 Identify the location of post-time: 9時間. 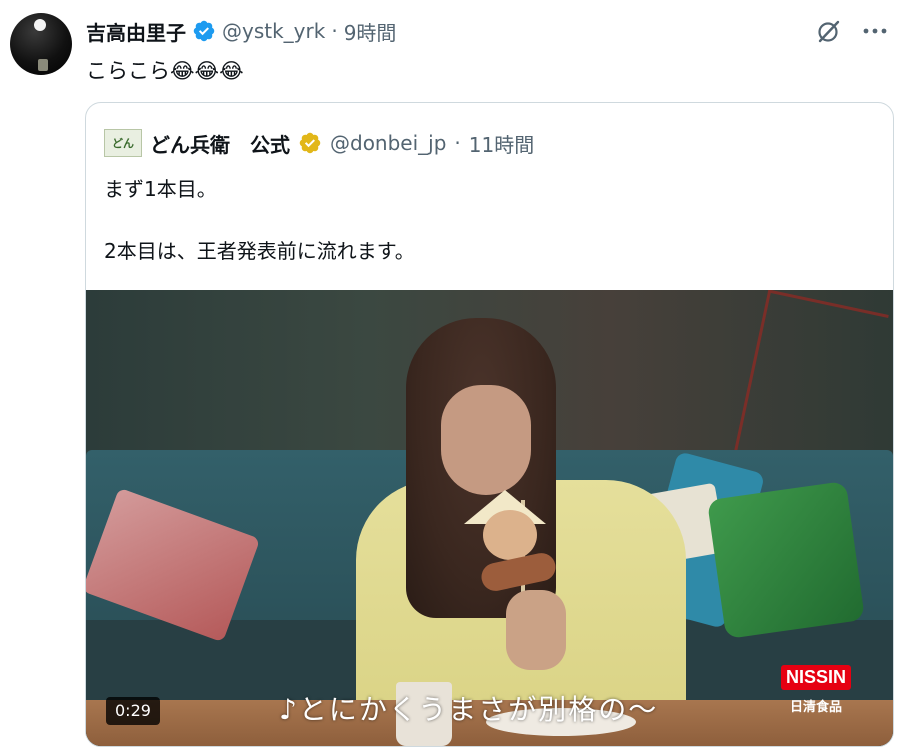
(370, 31).